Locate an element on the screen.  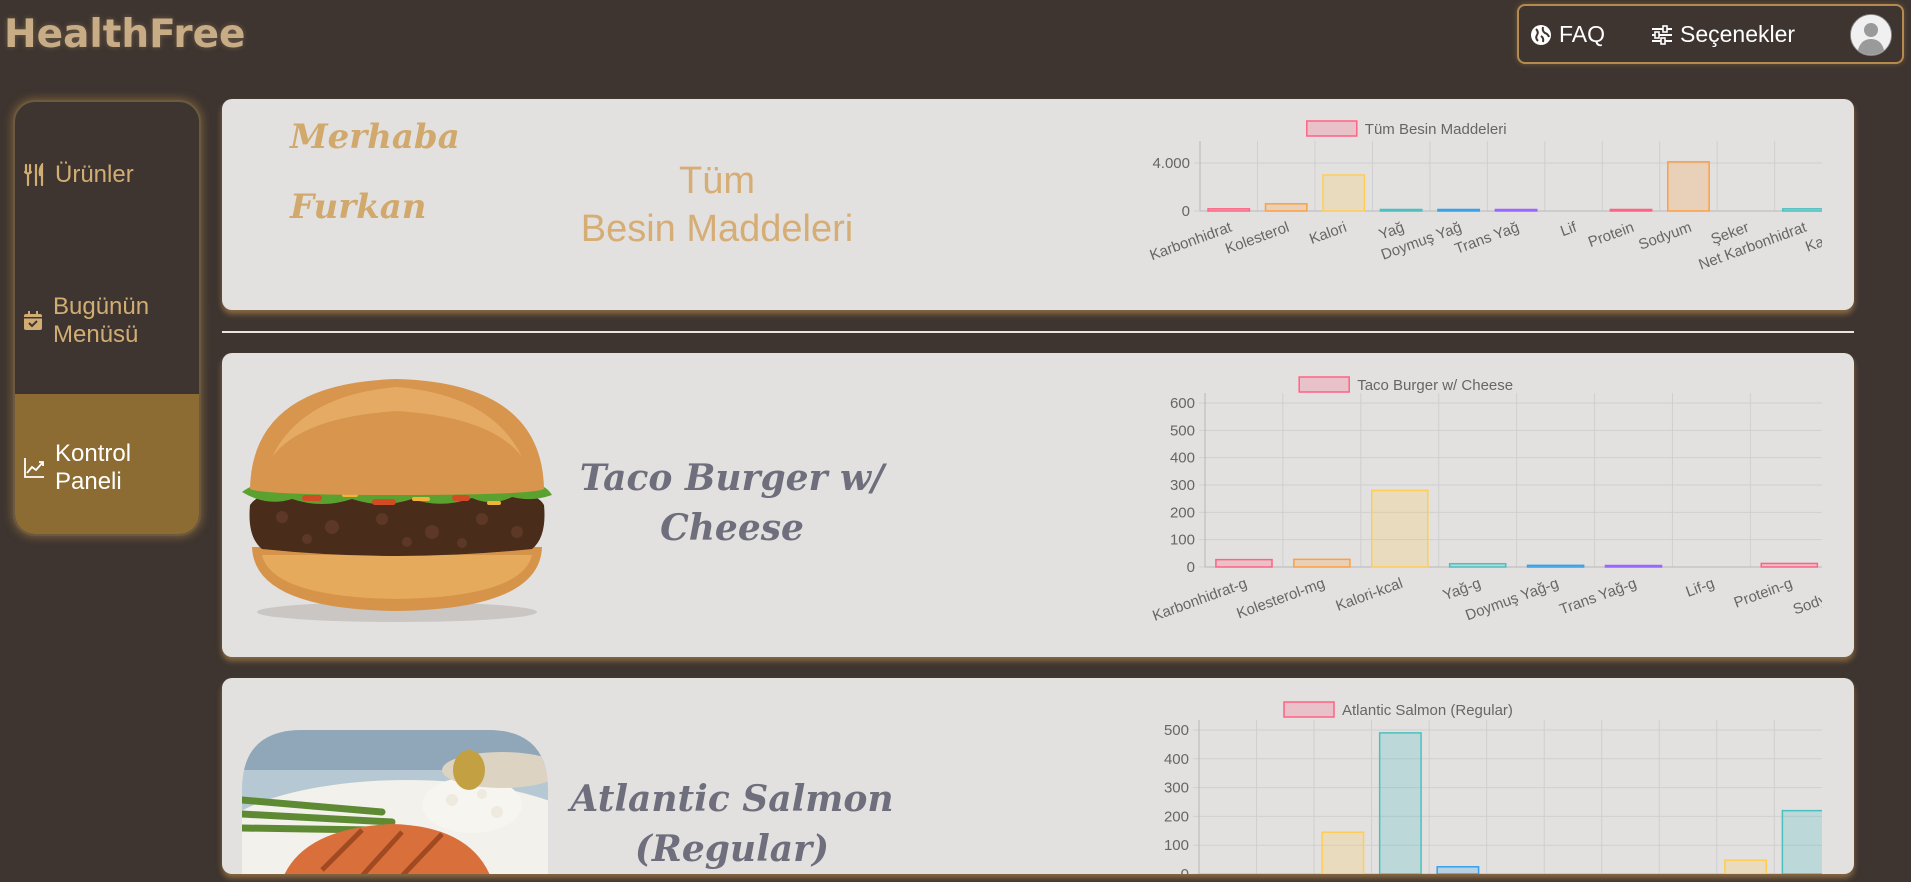
globe-icon is located at coordinates (1541, 34).